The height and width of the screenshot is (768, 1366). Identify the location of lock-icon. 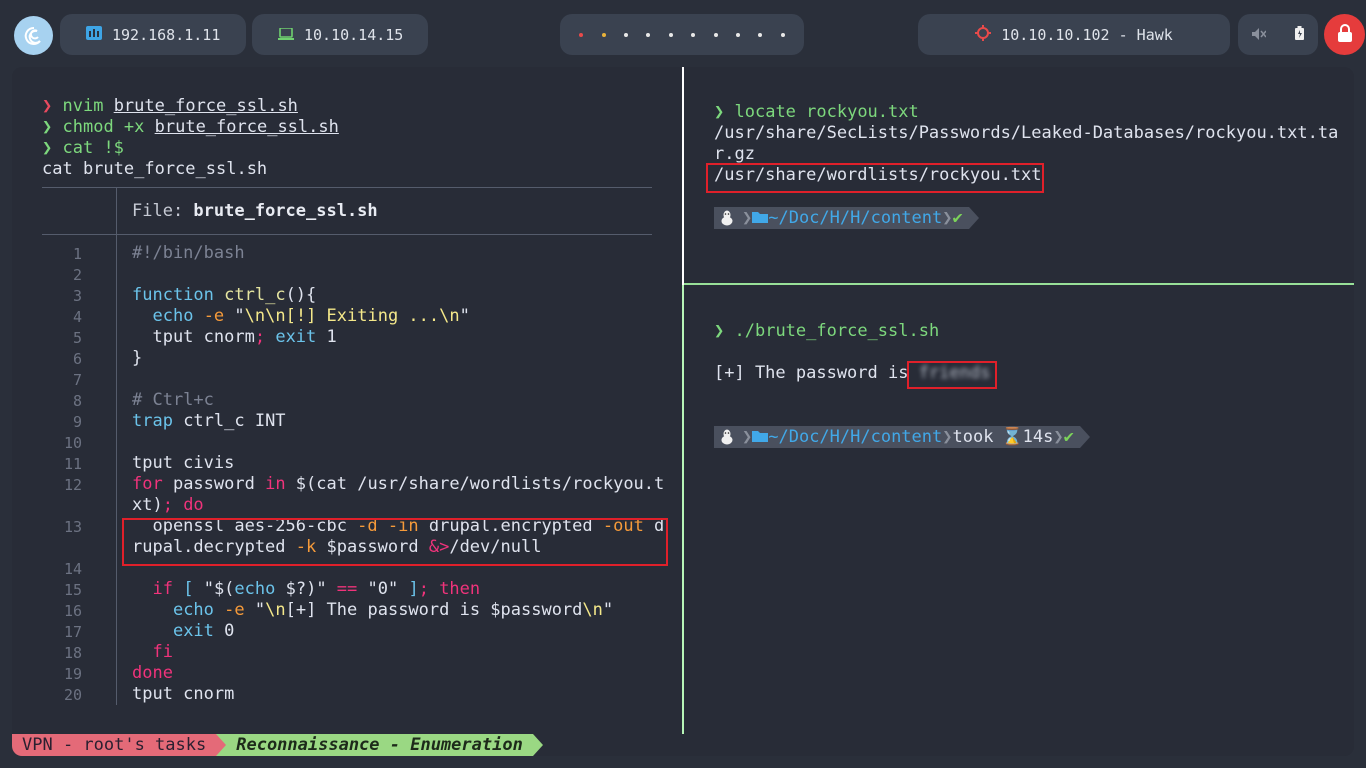
(1345, 34).